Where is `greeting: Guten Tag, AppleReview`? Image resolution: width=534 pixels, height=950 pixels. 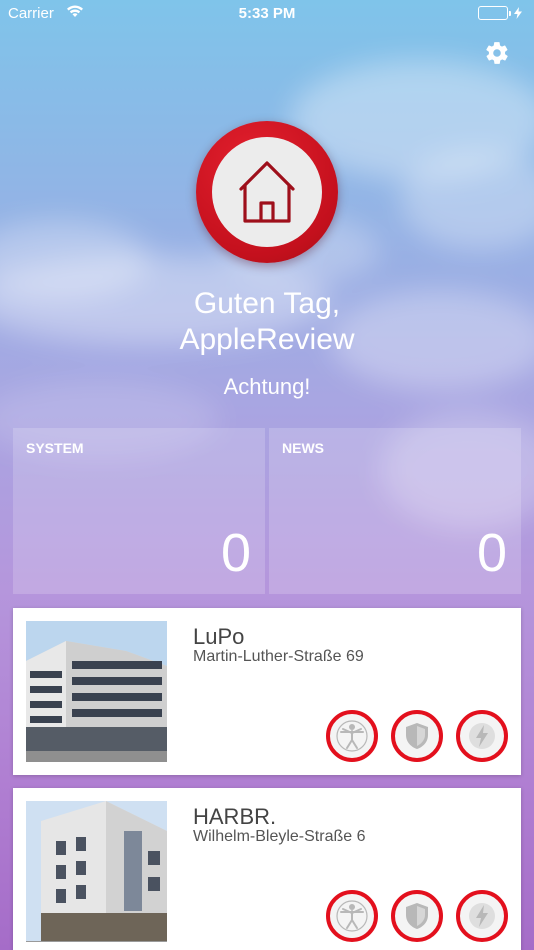
greeting: Guten Tag, AppleReview is located at coordinates (267, 322).